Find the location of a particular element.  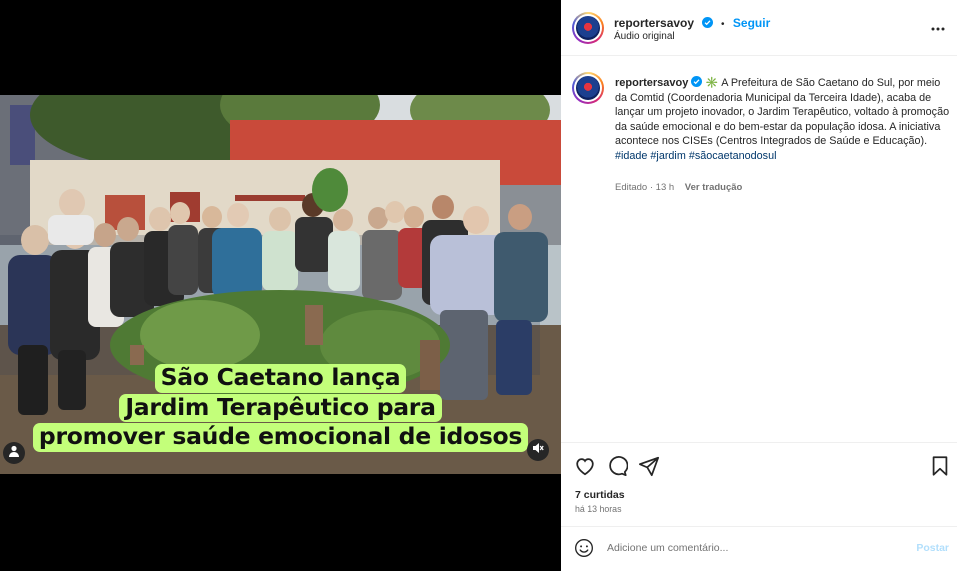

audio-label: Áudio original is located at coordinates (644, 36).